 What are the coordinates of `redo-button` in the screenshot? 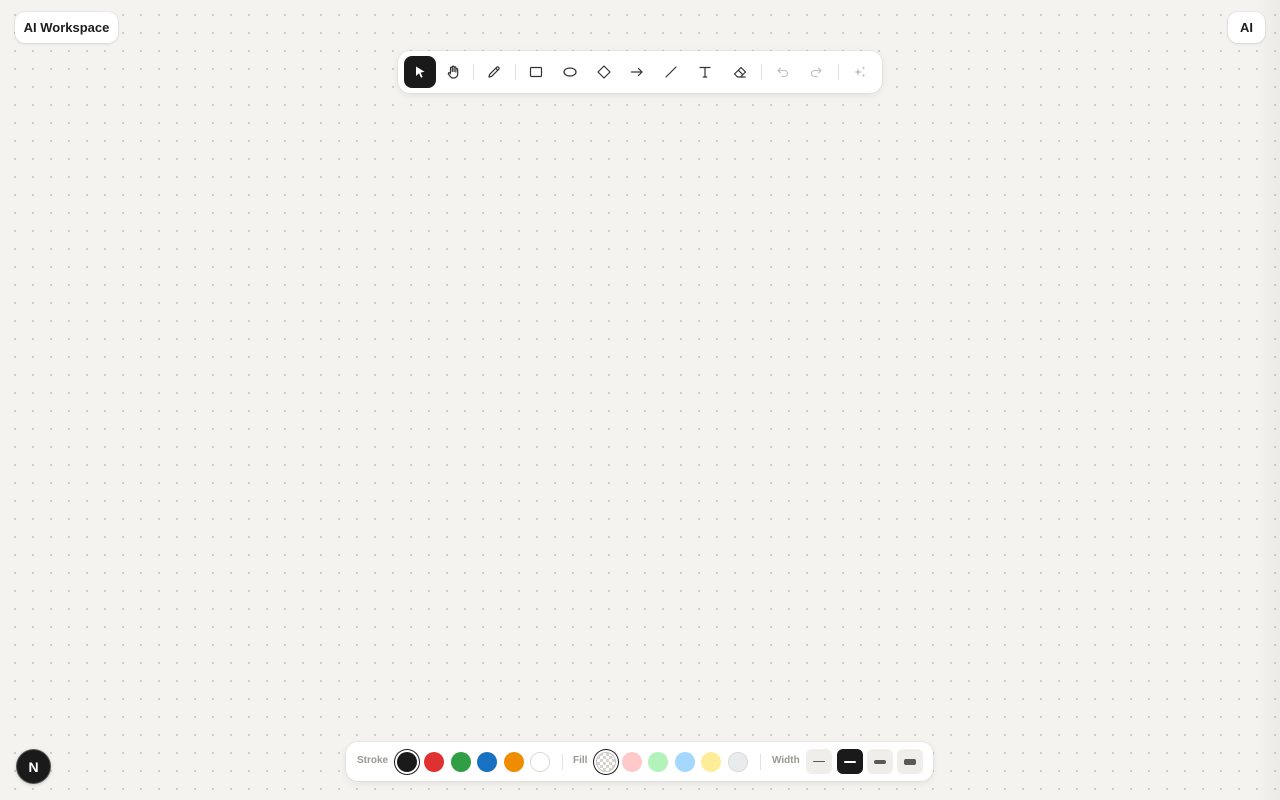 It's located at (816, 72).